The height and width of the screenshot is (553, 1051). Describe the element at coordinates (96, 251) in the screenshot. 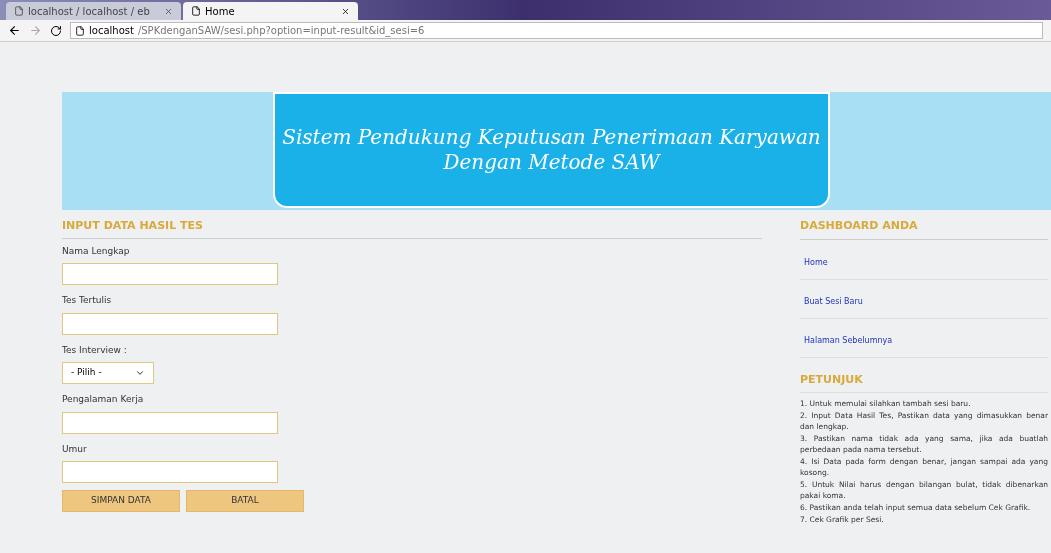

I see `field-label: Nama Lengkap` at that location.